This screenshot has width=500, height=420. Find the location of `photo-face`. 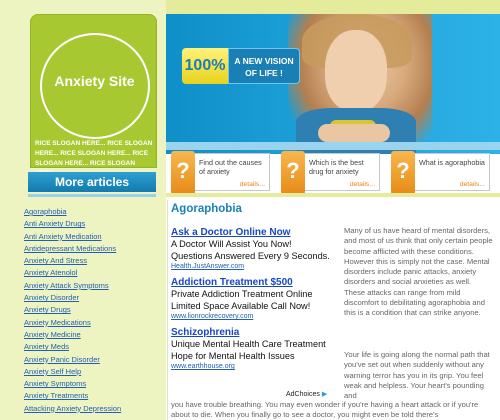

photo-face is located at coordinates (356, 71).